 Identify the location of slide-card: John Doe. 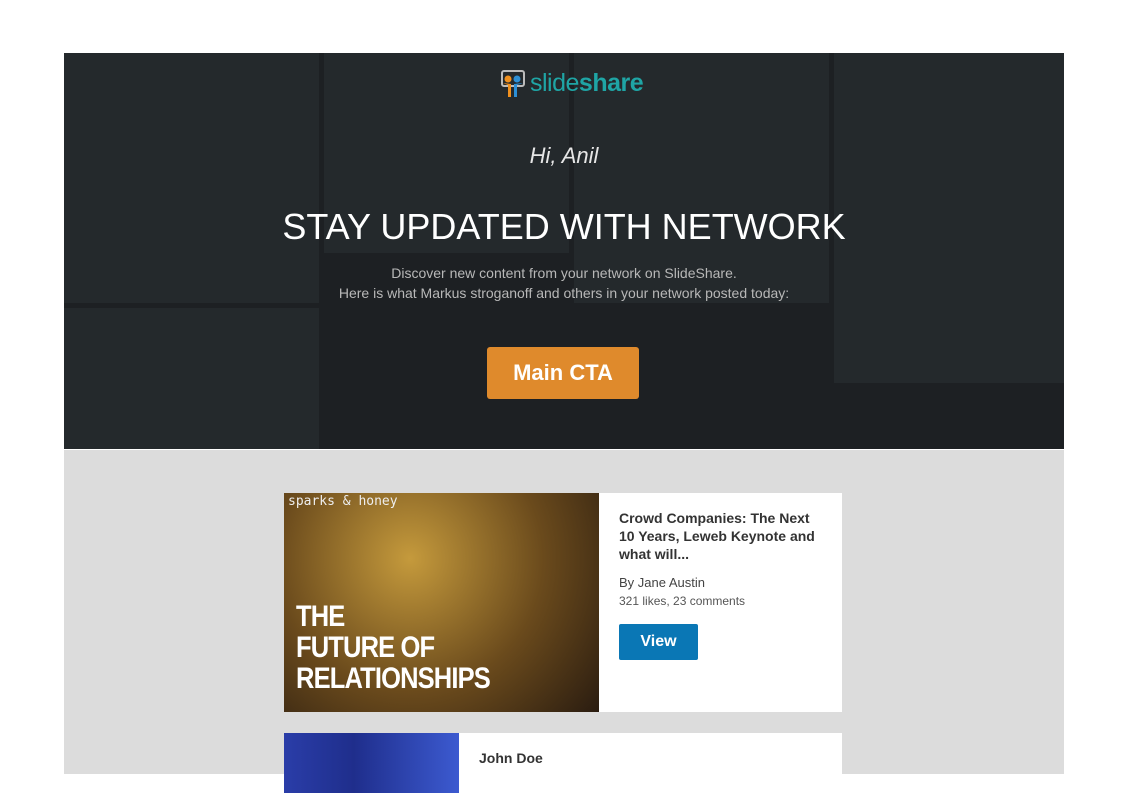
(563, 763).